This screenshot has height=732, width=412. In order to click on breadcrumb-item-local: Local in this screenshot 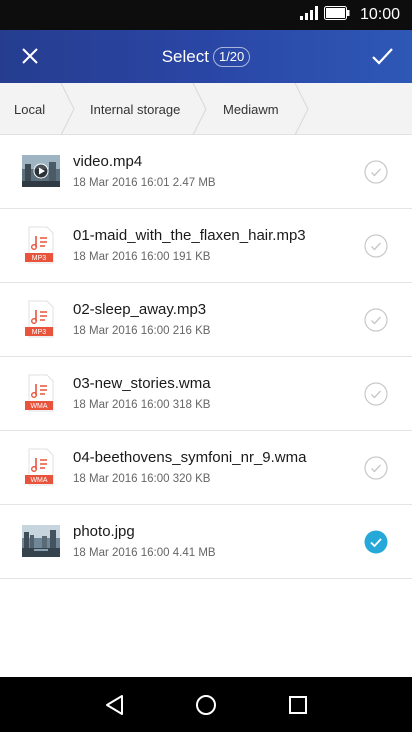, I will do `click(29, 109)`.